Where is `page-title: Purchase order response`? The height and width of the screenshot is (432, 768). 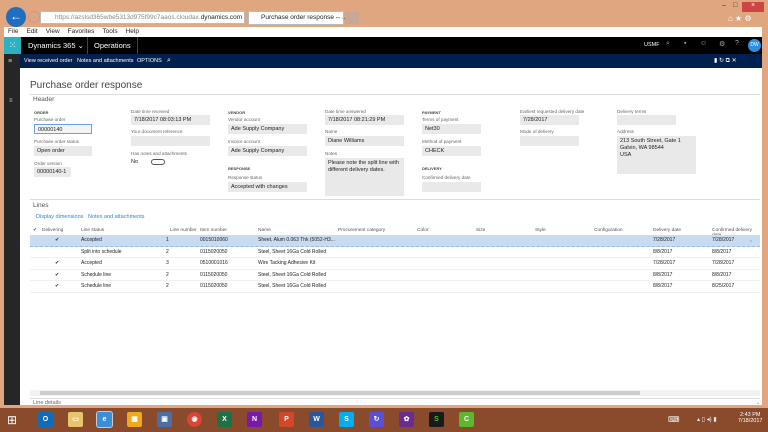 page-title: Purchase order response is located at coordinates (86, 85).